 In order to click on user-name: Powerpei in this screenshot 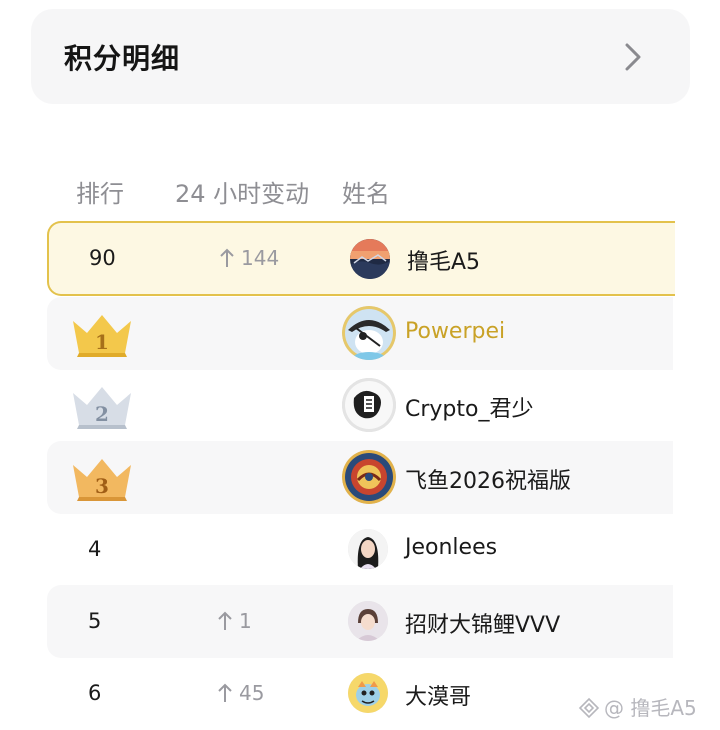, I will do `click(455, 331)`.